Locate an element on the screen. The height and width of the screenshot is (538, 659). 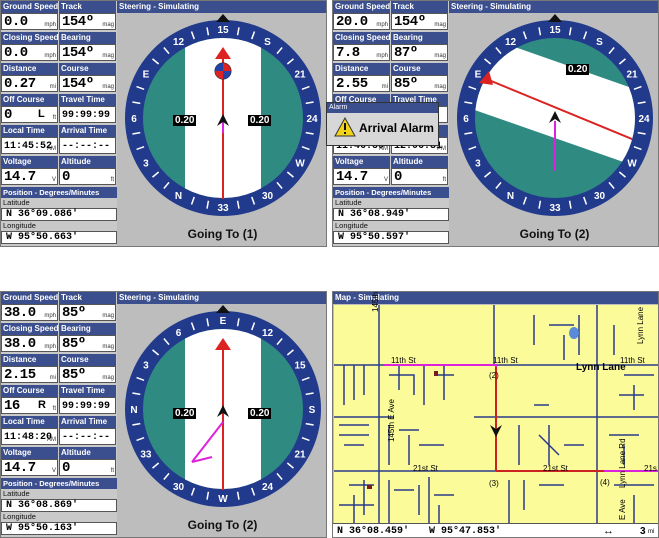
field-value-box: --:--:-- is located at coordinates (87, 436).